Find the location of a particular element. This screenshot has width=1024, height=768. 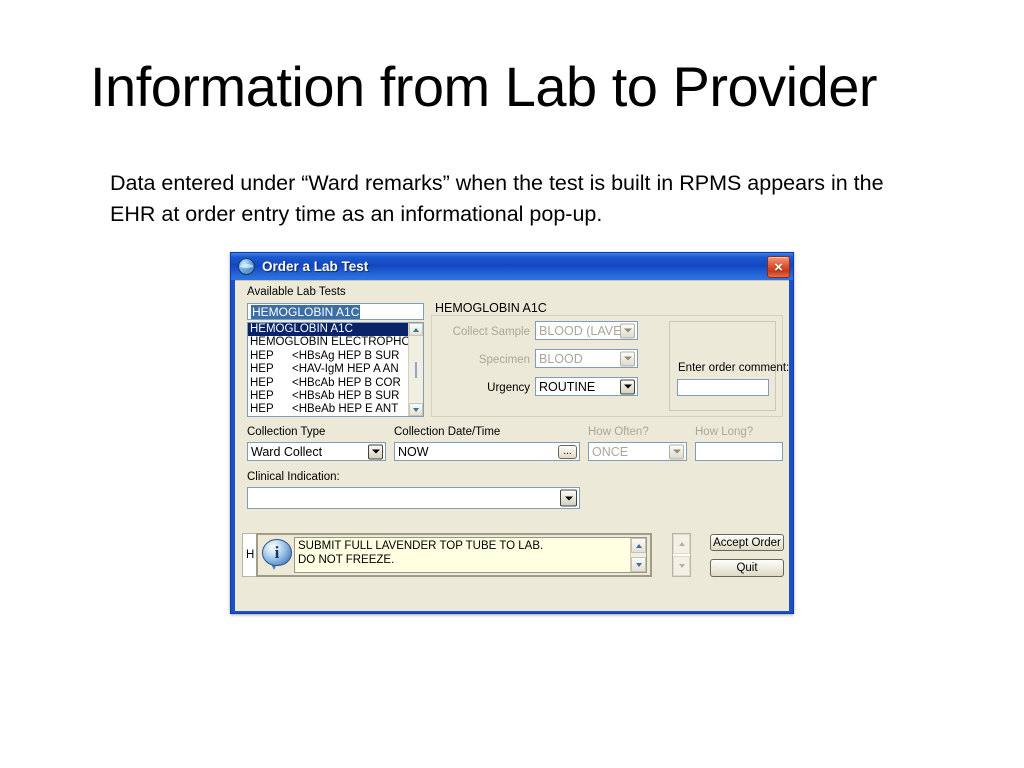

specimen-value: BLOOD is located at coordinates (561, 358).